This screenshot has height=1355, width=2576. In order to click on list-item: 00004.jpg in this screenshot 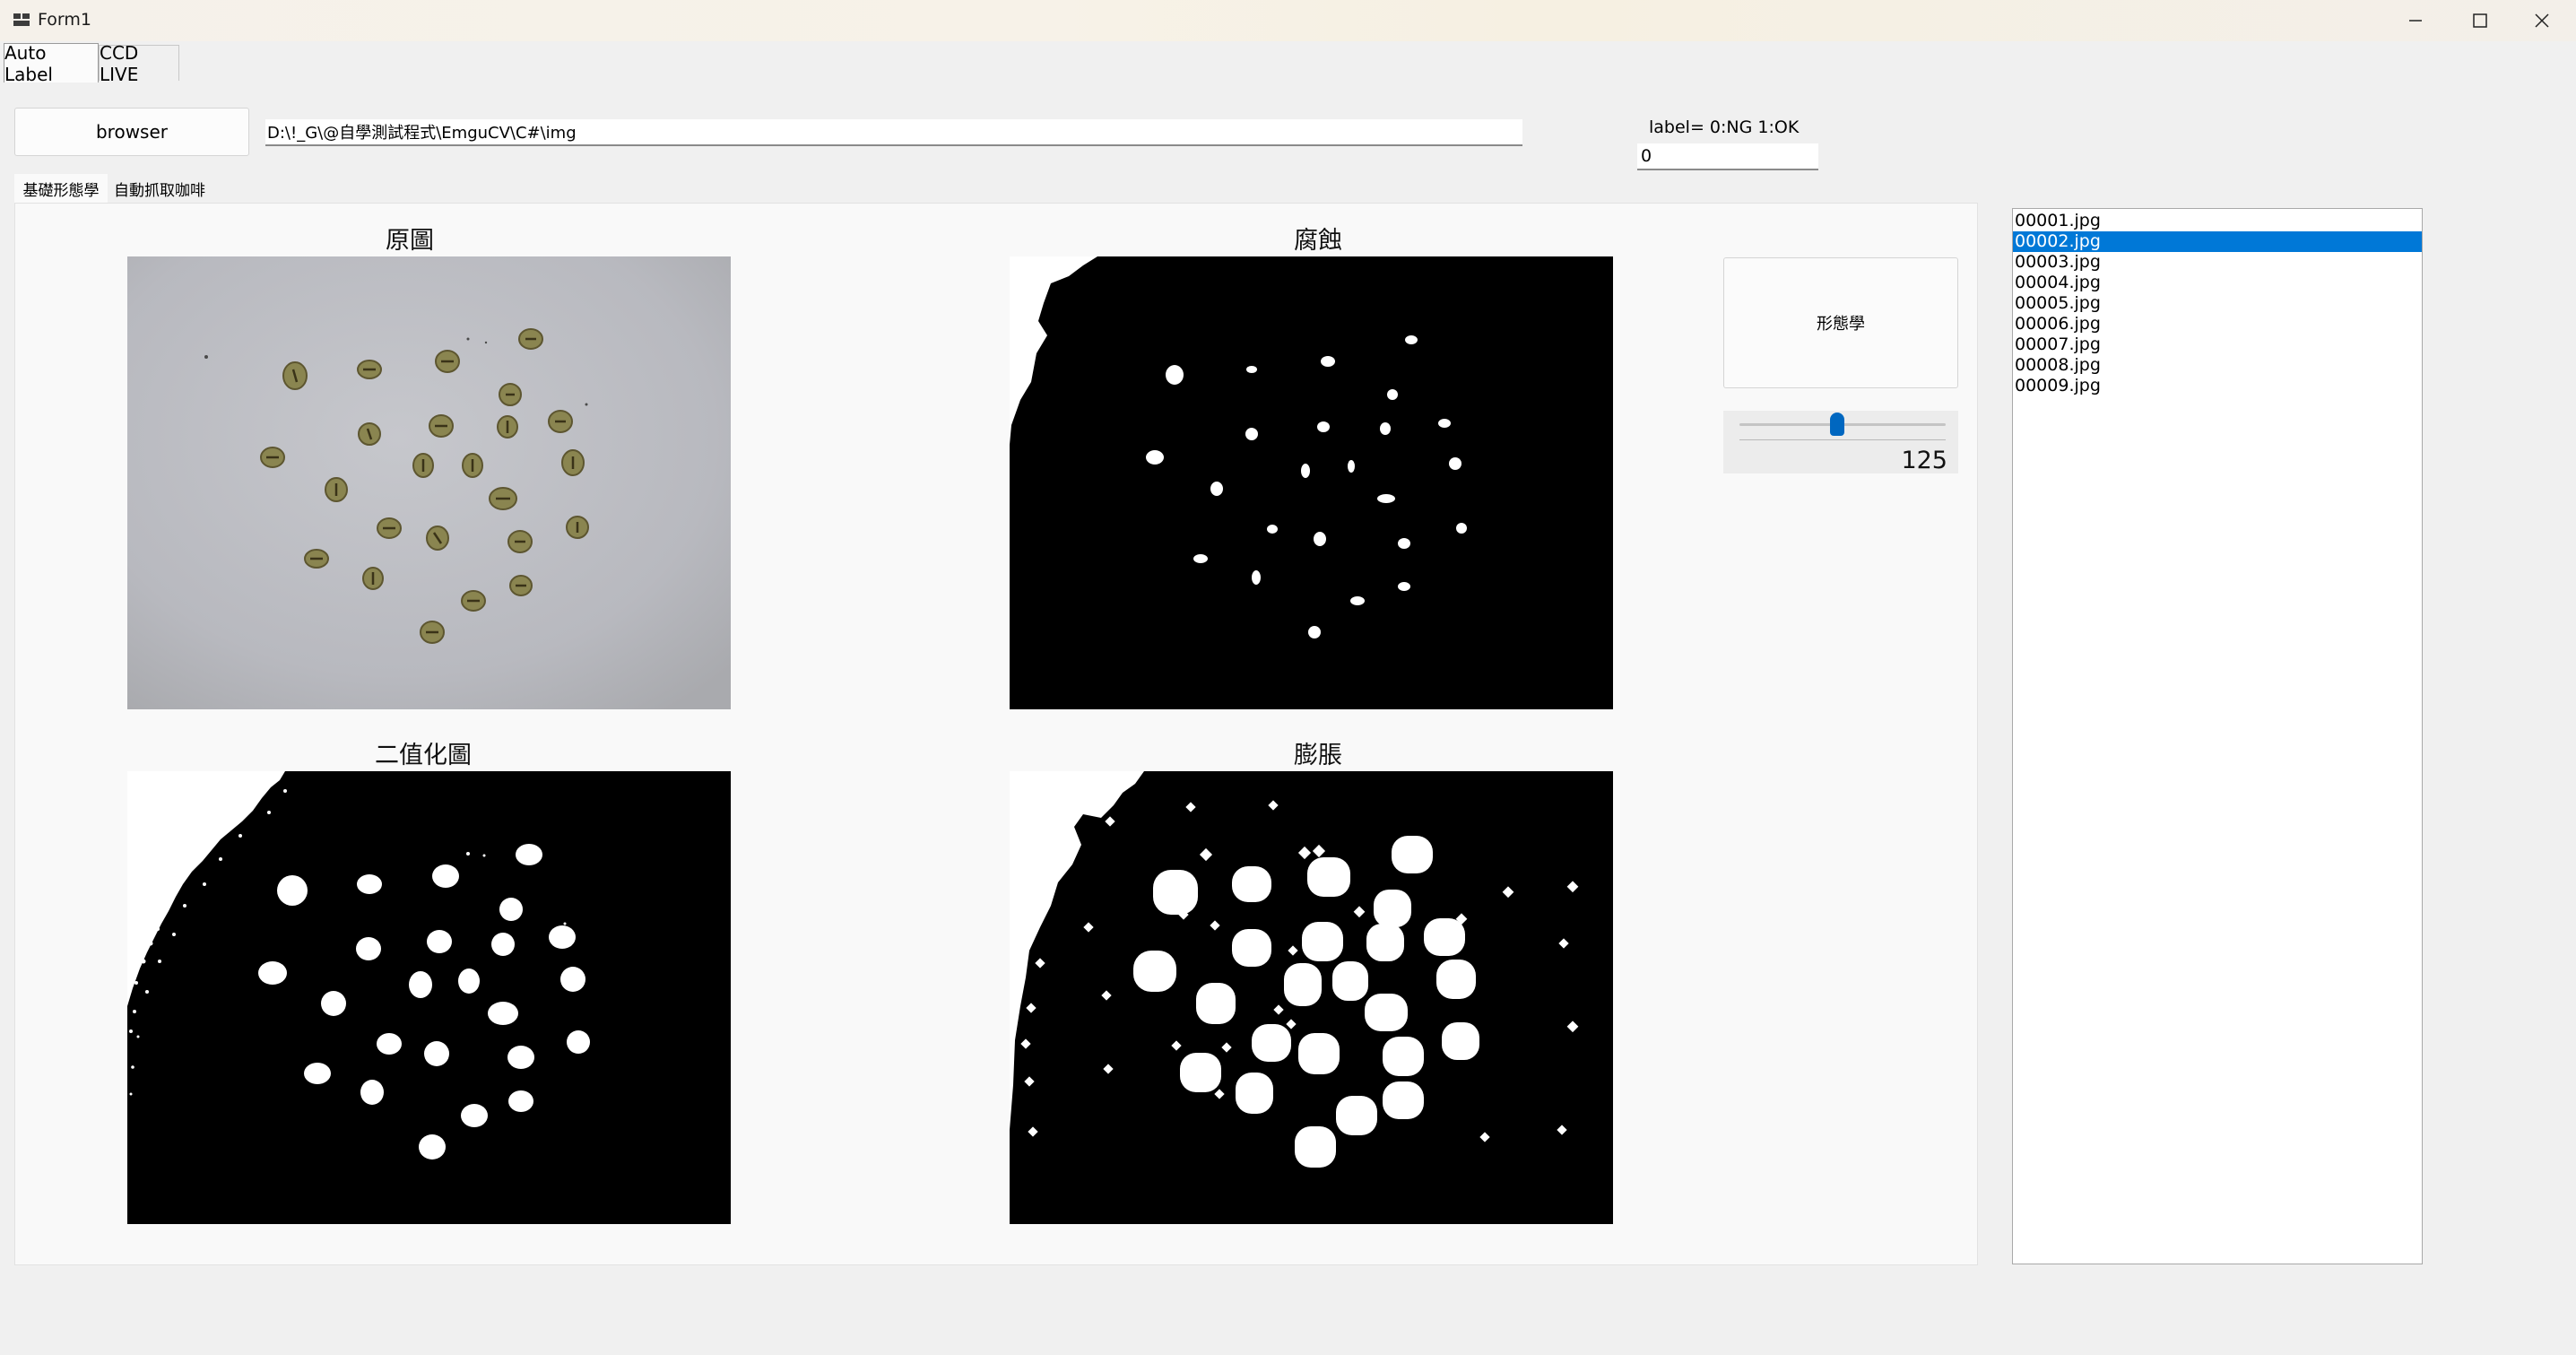, I will do `click(2217, 283)`.